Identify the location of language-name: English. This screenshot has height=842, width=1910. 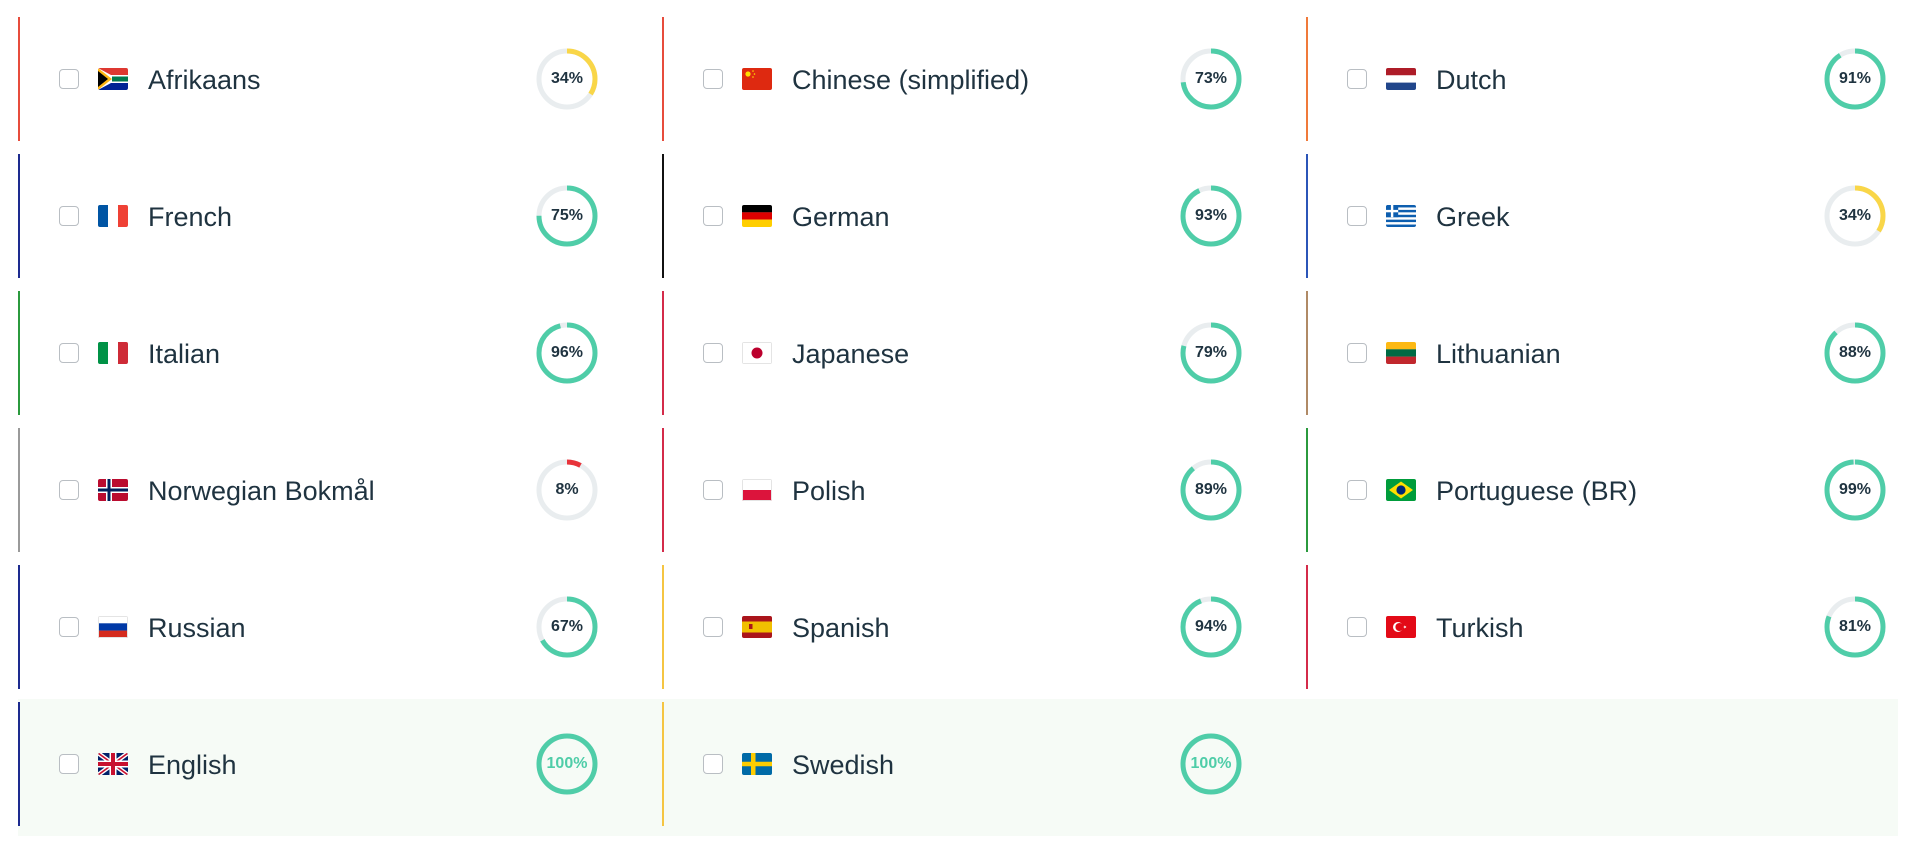
(192, 765).